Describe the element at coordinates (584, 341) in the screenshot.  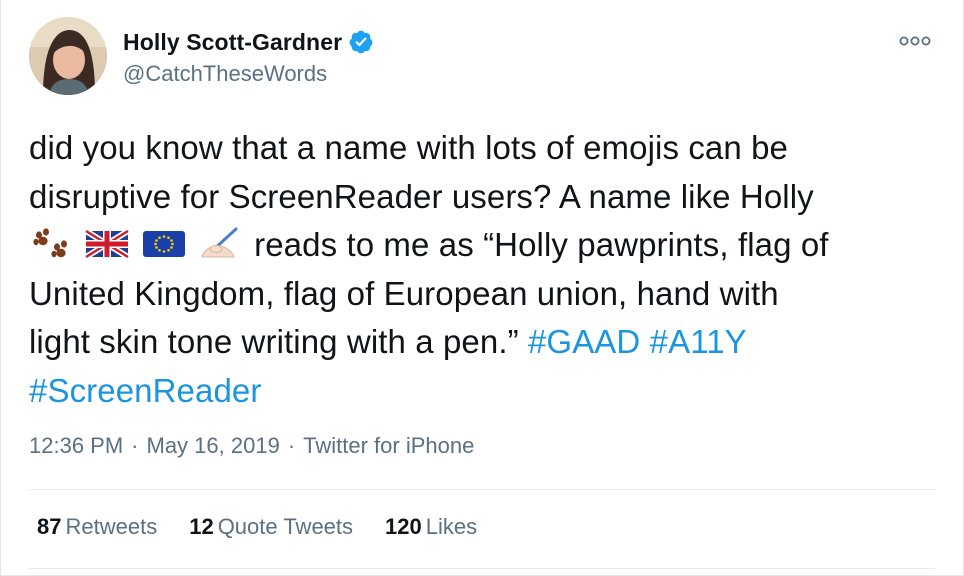
I see `hashtag-gaad: #GAAD` at that location.